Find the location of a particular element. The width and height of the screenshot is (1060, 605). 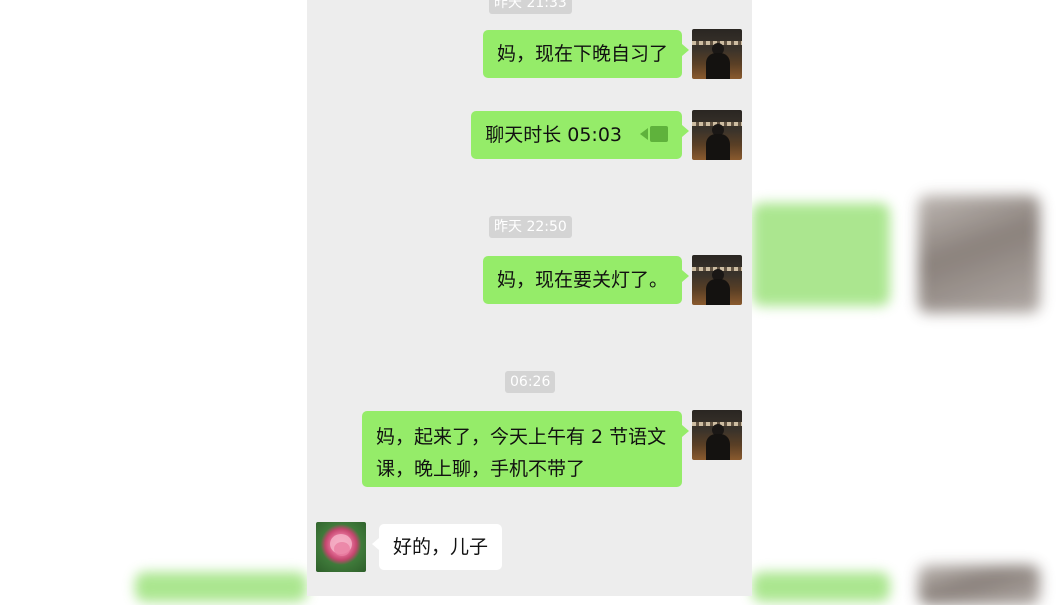

message-bubble-sent: 妈，现在要关灯了。 is located at coordinates (586, 280).